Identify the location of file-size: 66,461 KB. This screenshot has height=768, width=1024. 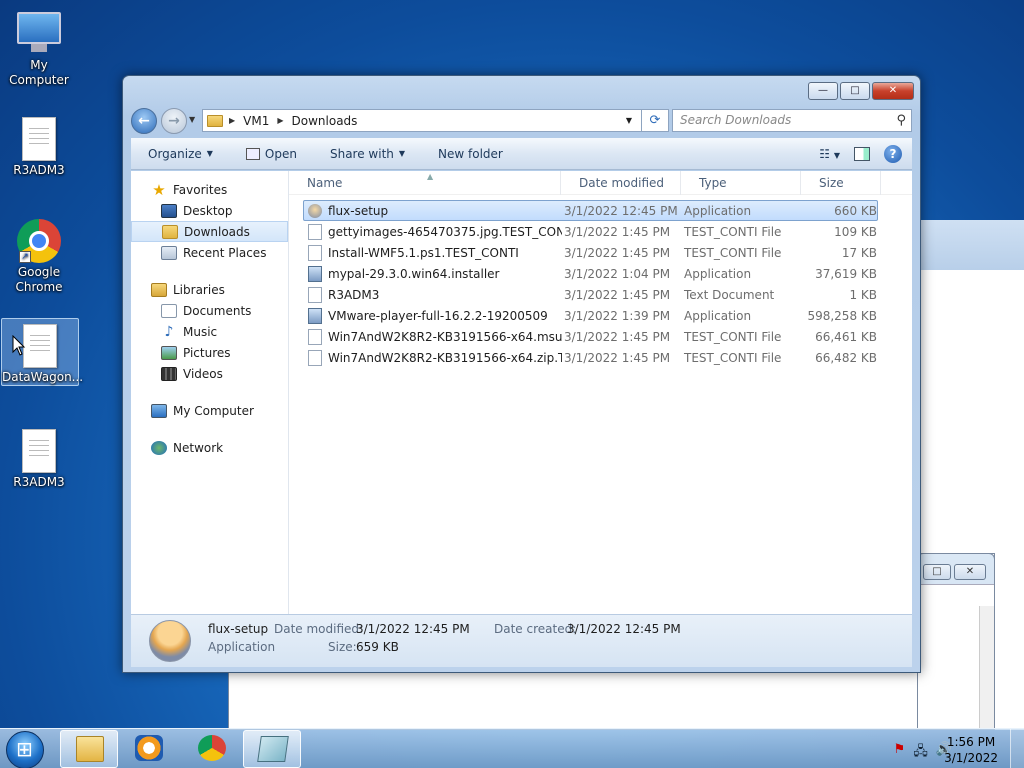
(846, 336).